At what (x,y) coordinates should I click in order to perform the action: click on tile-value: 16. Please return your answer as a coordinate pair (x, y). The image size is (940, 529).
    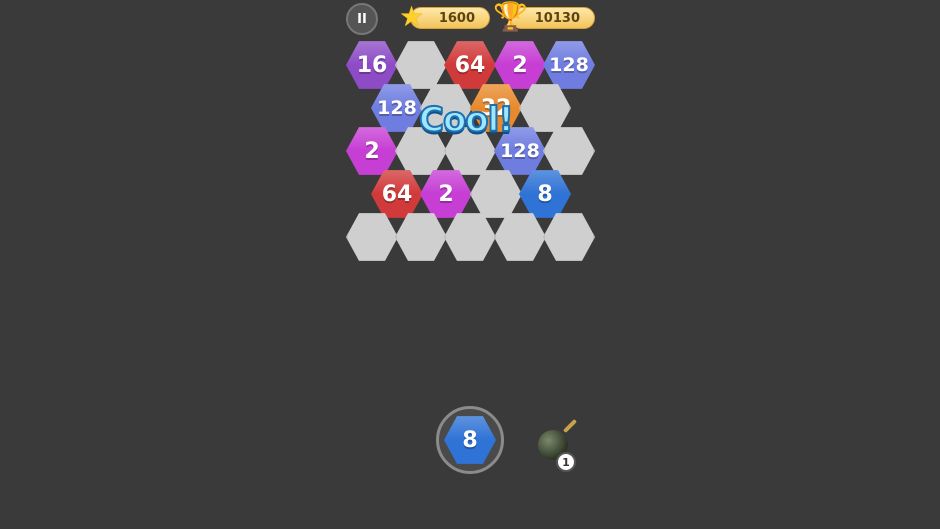
    Looking at the image, I should click on (372, 65).